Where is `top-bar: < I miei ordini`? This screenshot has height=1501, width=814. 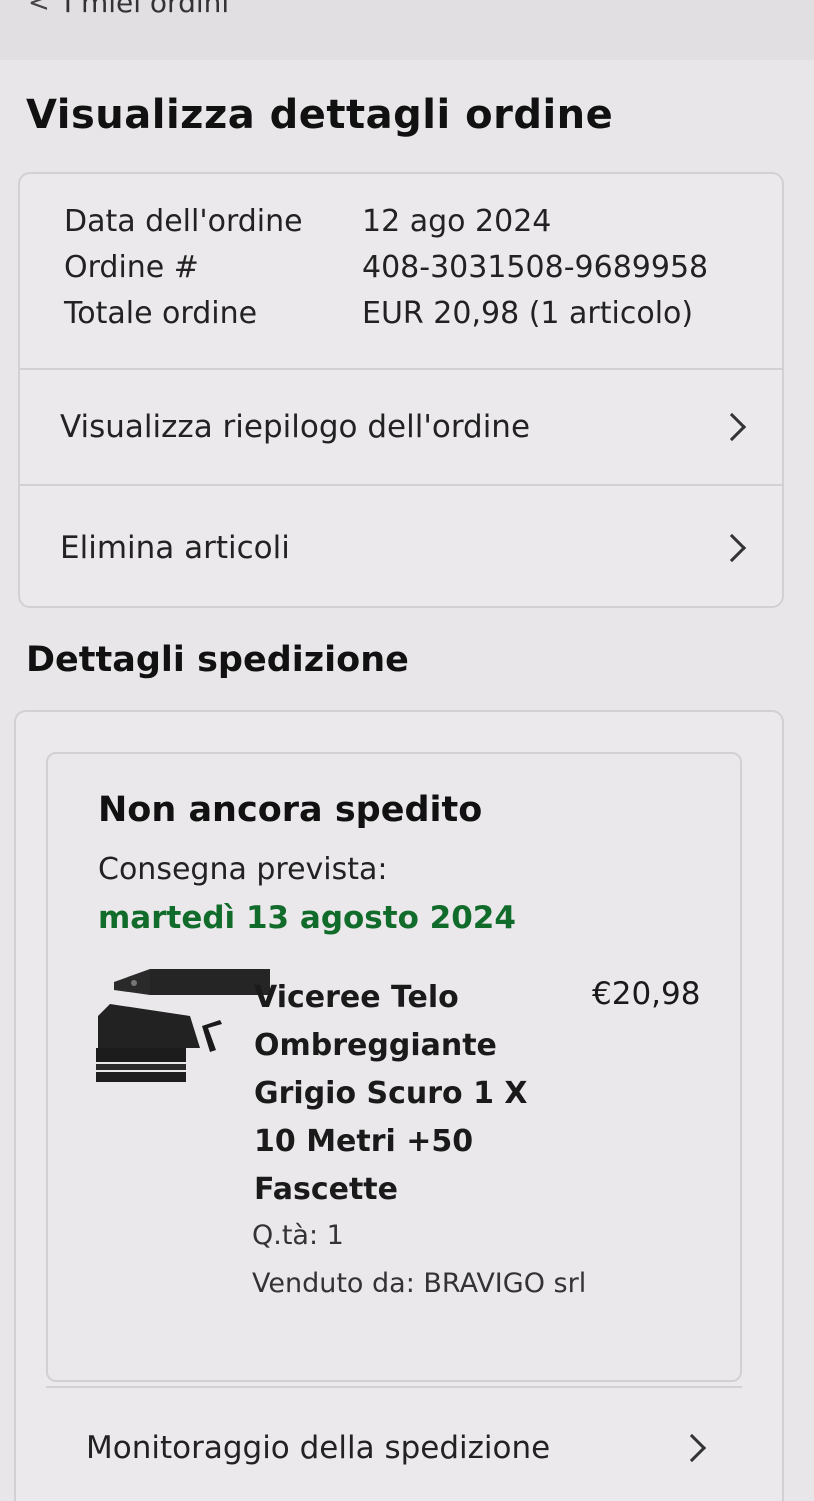
top-bar: < I miei ordini is located at coordinates (407, 30).